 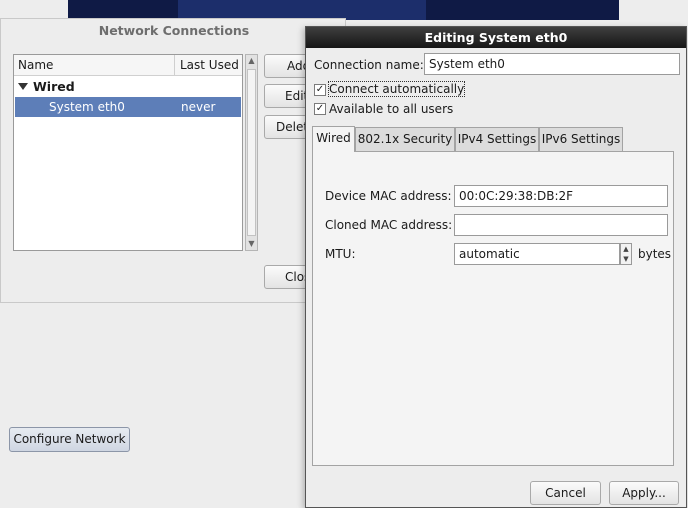 I want to click on tab-ipv4-settings: IPv4 Settings, so click(x=497, y=139).